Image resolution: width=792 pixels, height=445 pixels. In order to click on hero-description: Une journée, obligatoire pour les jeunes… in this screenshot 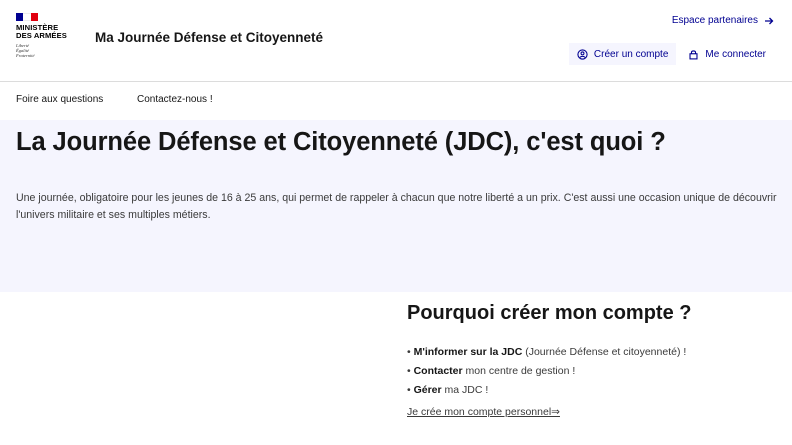, I will do `click(396, 206)`.